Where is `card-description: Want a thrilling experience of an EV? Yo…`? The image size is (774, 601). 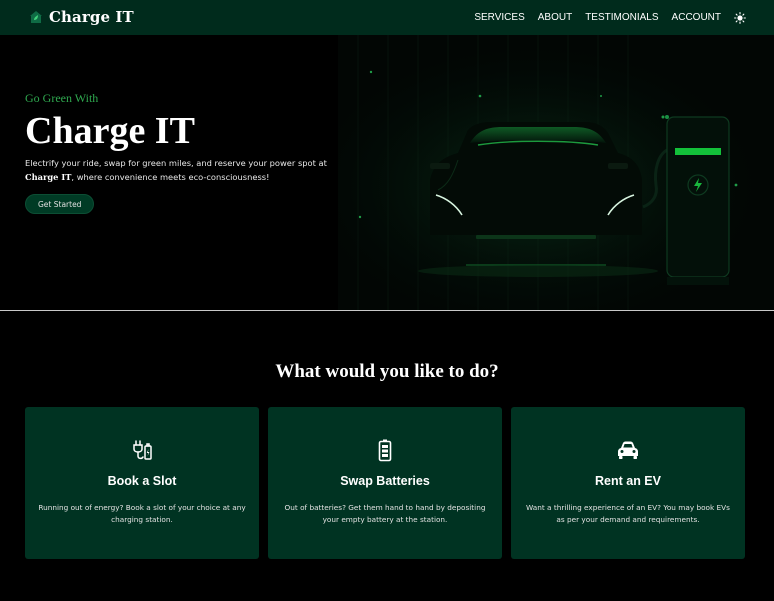
card-description: Want a thrilling experience of an EV? Yo… is located at coordinates (628, 513).